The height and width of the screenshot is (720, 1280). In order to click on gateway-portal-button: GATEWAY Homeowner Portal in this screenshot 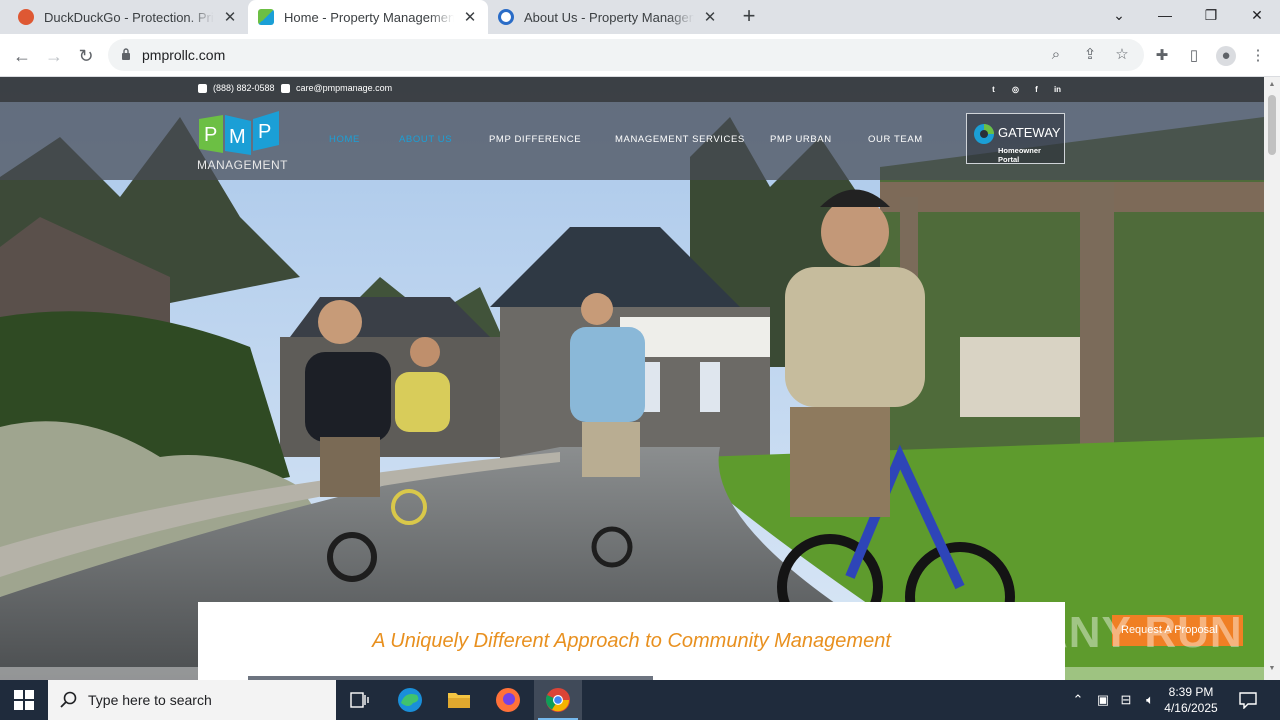, I will do `click(1015, 138)`.